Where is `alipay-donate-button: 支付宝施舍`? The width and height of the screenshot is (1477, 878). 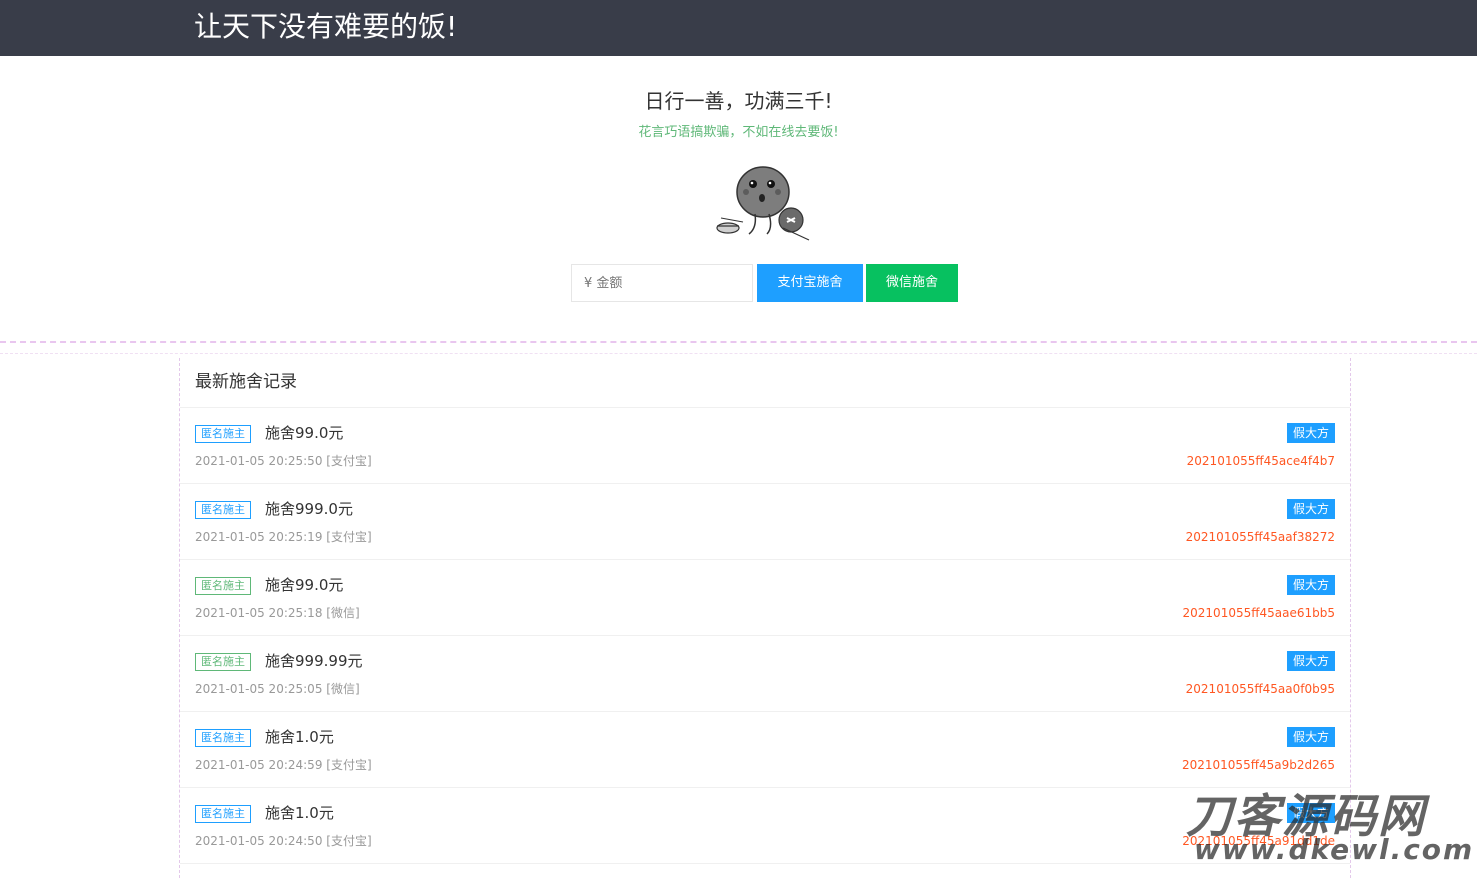
alipay-donate-button: 支付宝施舍 is located at coordinates (810, 283).